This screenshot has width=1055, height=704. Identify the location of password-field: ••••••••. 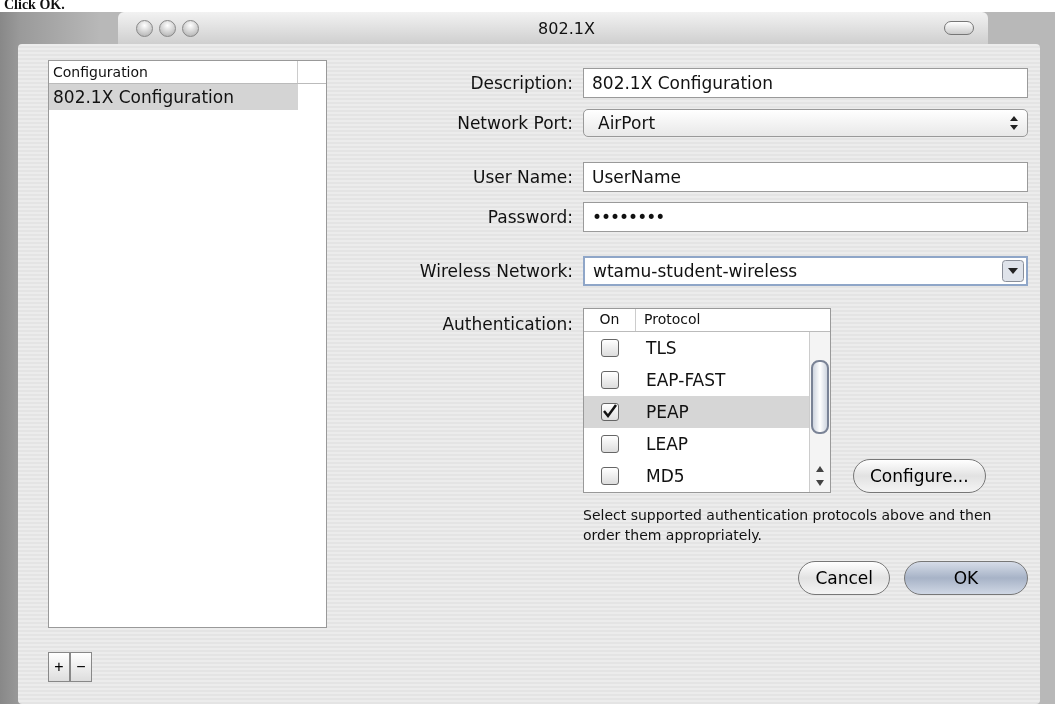
(805, 217).